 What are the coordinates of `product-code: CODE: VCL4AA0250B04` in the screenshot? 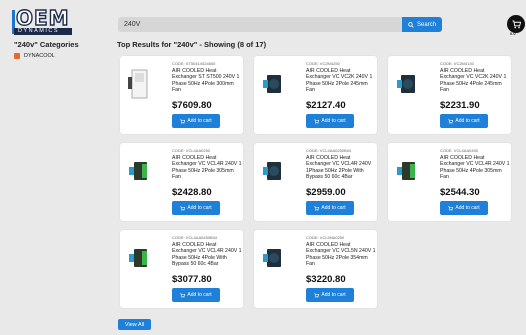 It's located at (329, 150).